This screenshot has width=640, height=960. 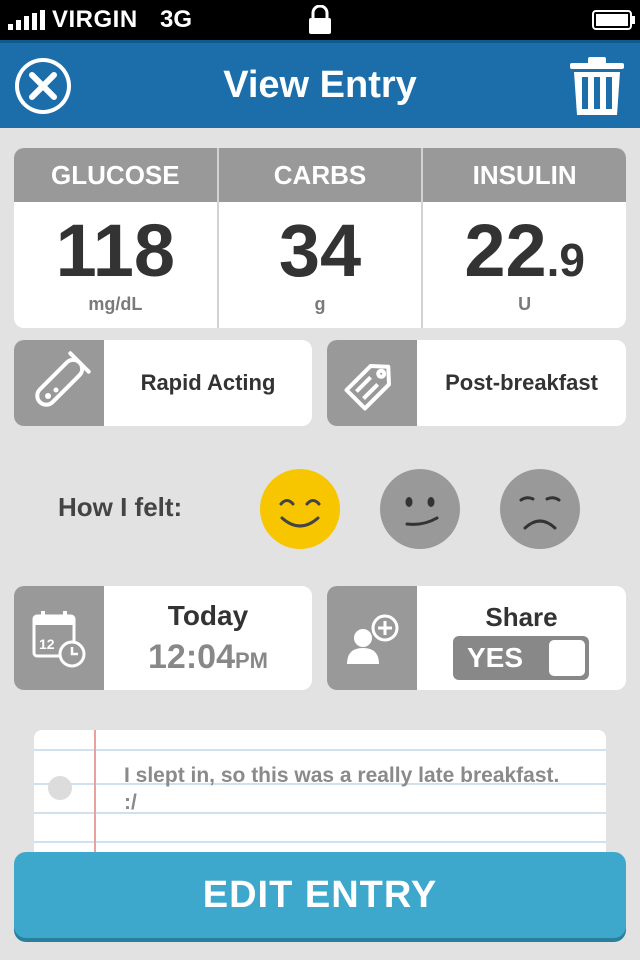 I want to click on stat-value: 22.9, so click(x=525, y=250).